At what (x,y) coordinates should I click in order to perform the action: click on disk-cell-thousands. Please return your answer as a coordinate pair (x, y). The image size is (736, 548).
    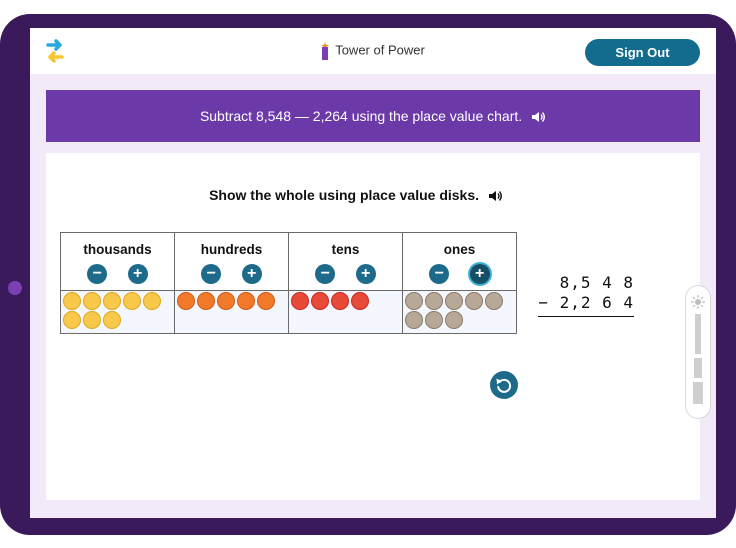
    Looking at the image, I should click on (117, 312).